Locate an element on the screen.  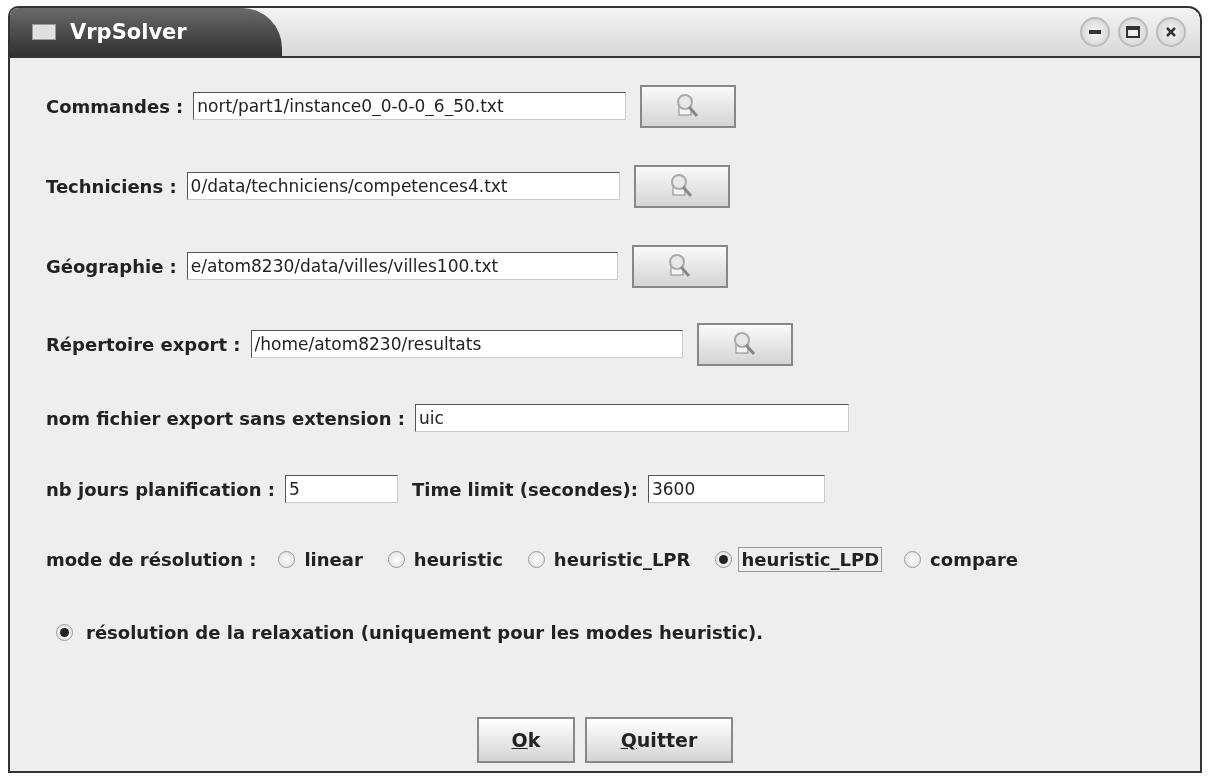
path-field: e/atom8230/data/villes/villes100.txt is located at coordinates (402, 266).